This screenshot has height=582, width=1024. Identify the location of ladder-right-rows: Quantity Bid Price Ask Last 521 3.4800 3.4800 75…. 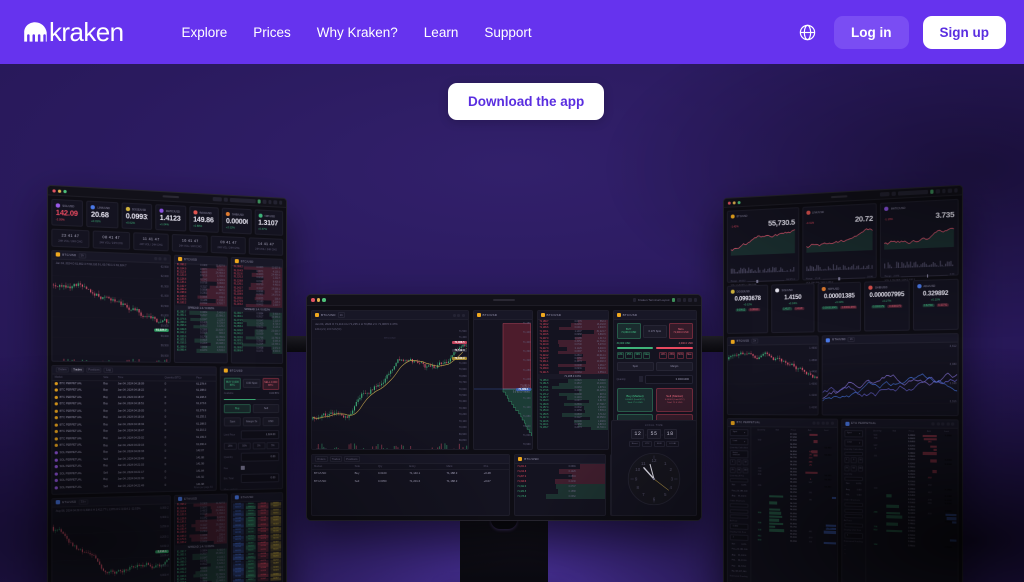
(912, 505).